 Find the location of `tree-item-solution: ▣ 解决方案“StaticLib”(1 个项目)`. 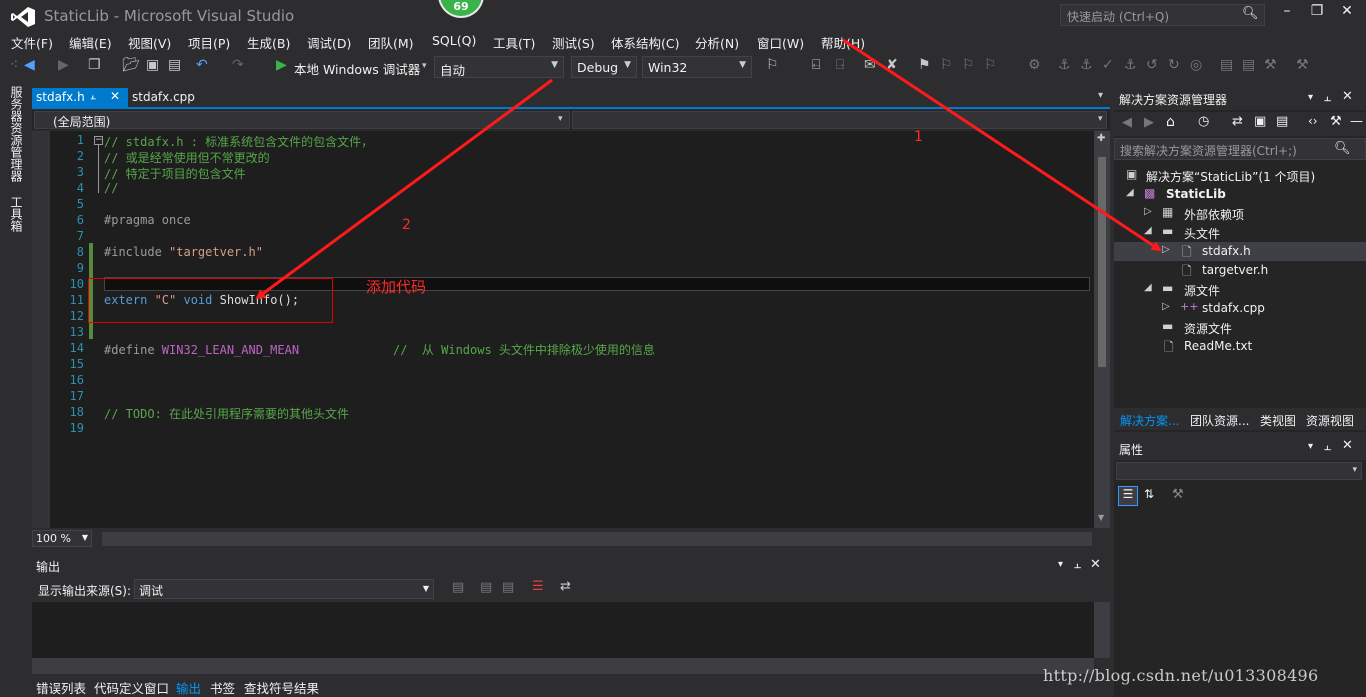

tree-item-solution: ▣ 解决方案“StaticLib”(1 个项目) is located at coordinates (1240, 175).